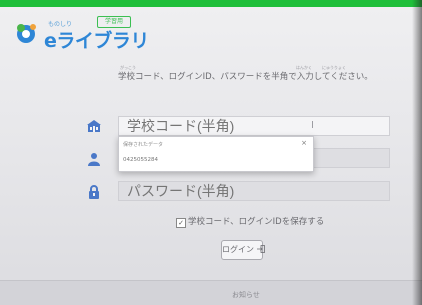 The width and height of the screenshot is (422, 305). I want to click on autocomplete-dropdown: 保存されたデータ × 0425055284, so click(216, 154).